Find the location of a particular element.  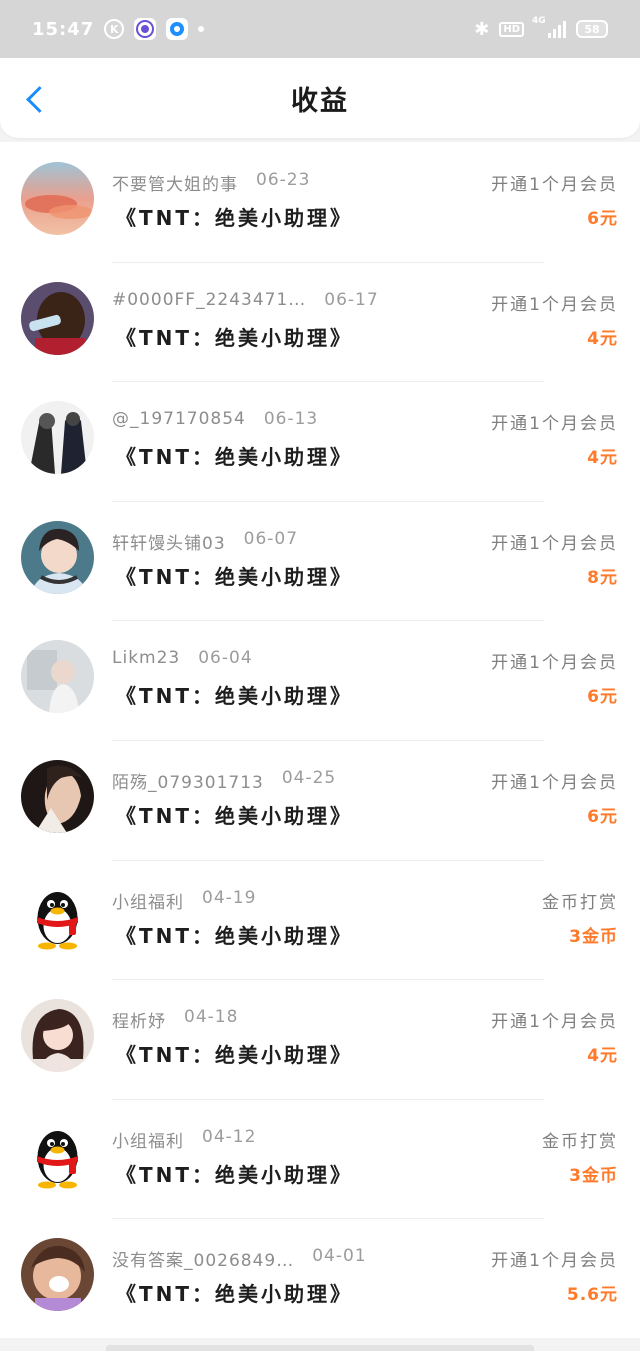

hd-icon: HD is located at coordinates (511, 29).